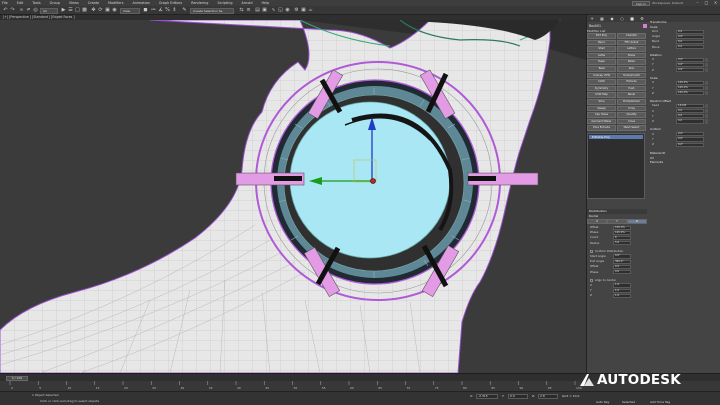  What do you see at coordinates (617, 216) in the screenshot?
I see `distribution-mode: Radial` at bounding box center [617, 216].